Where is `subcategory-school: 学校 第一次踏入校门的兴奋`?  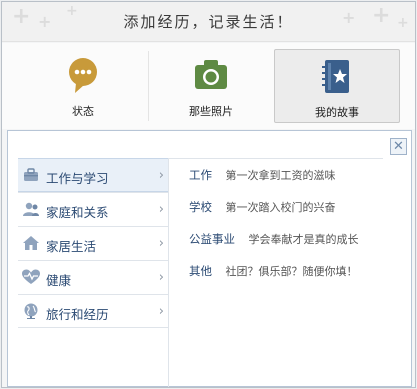 subcategory-school: 学校 第一次踏入校门的兴奋 is located at coordinates (274, 215).